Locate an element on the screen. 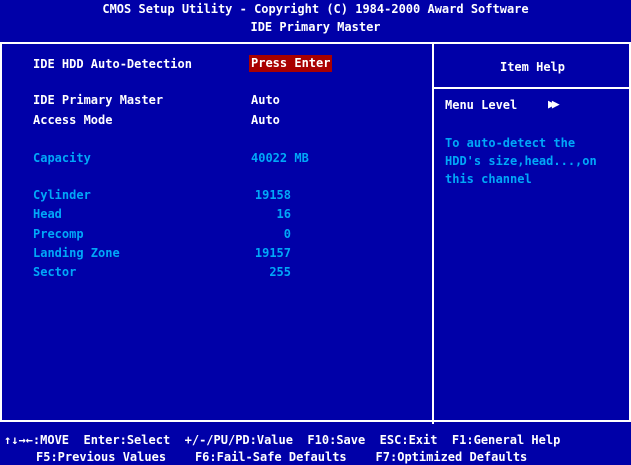  primary-master-value: Auto is located at coordinates (265, 100).